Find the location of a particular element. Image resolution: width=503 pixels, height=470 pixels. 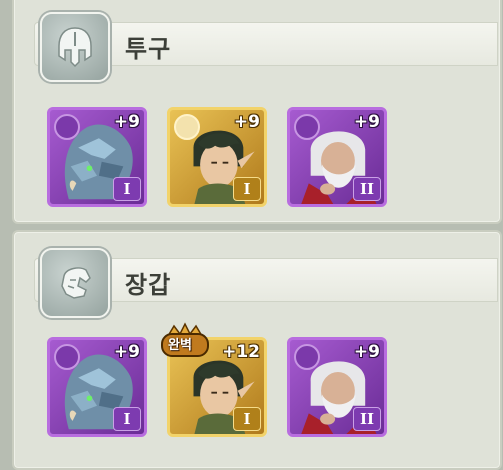

gauntlet-icon is located at coordinates (75, 283).